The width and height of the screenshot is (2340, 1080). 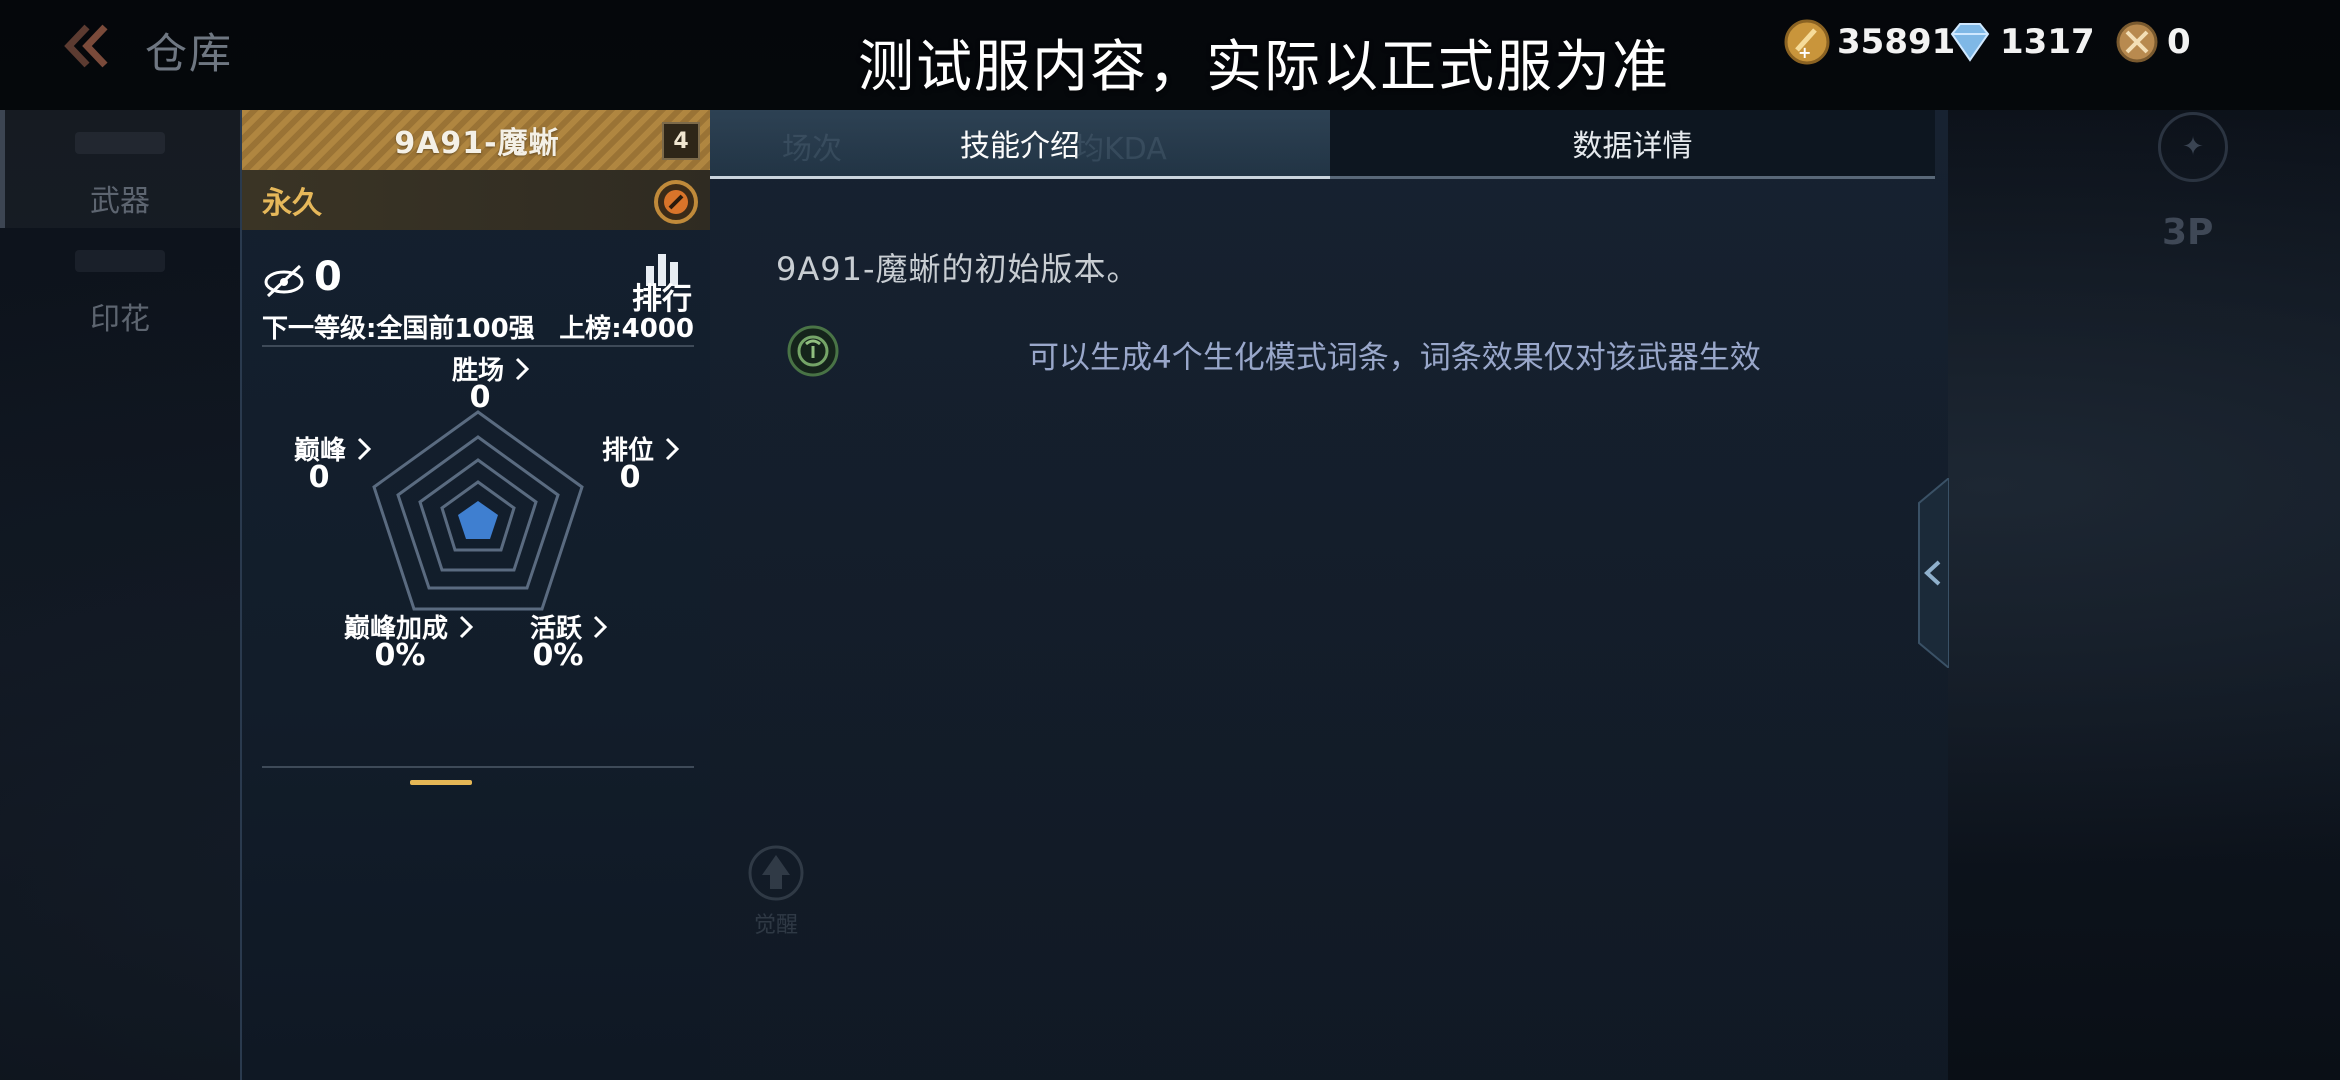 What do you see at coordinates (681, 141) in the screenshot?
I see `level-badge: 4` at bounding box center [681, 141].